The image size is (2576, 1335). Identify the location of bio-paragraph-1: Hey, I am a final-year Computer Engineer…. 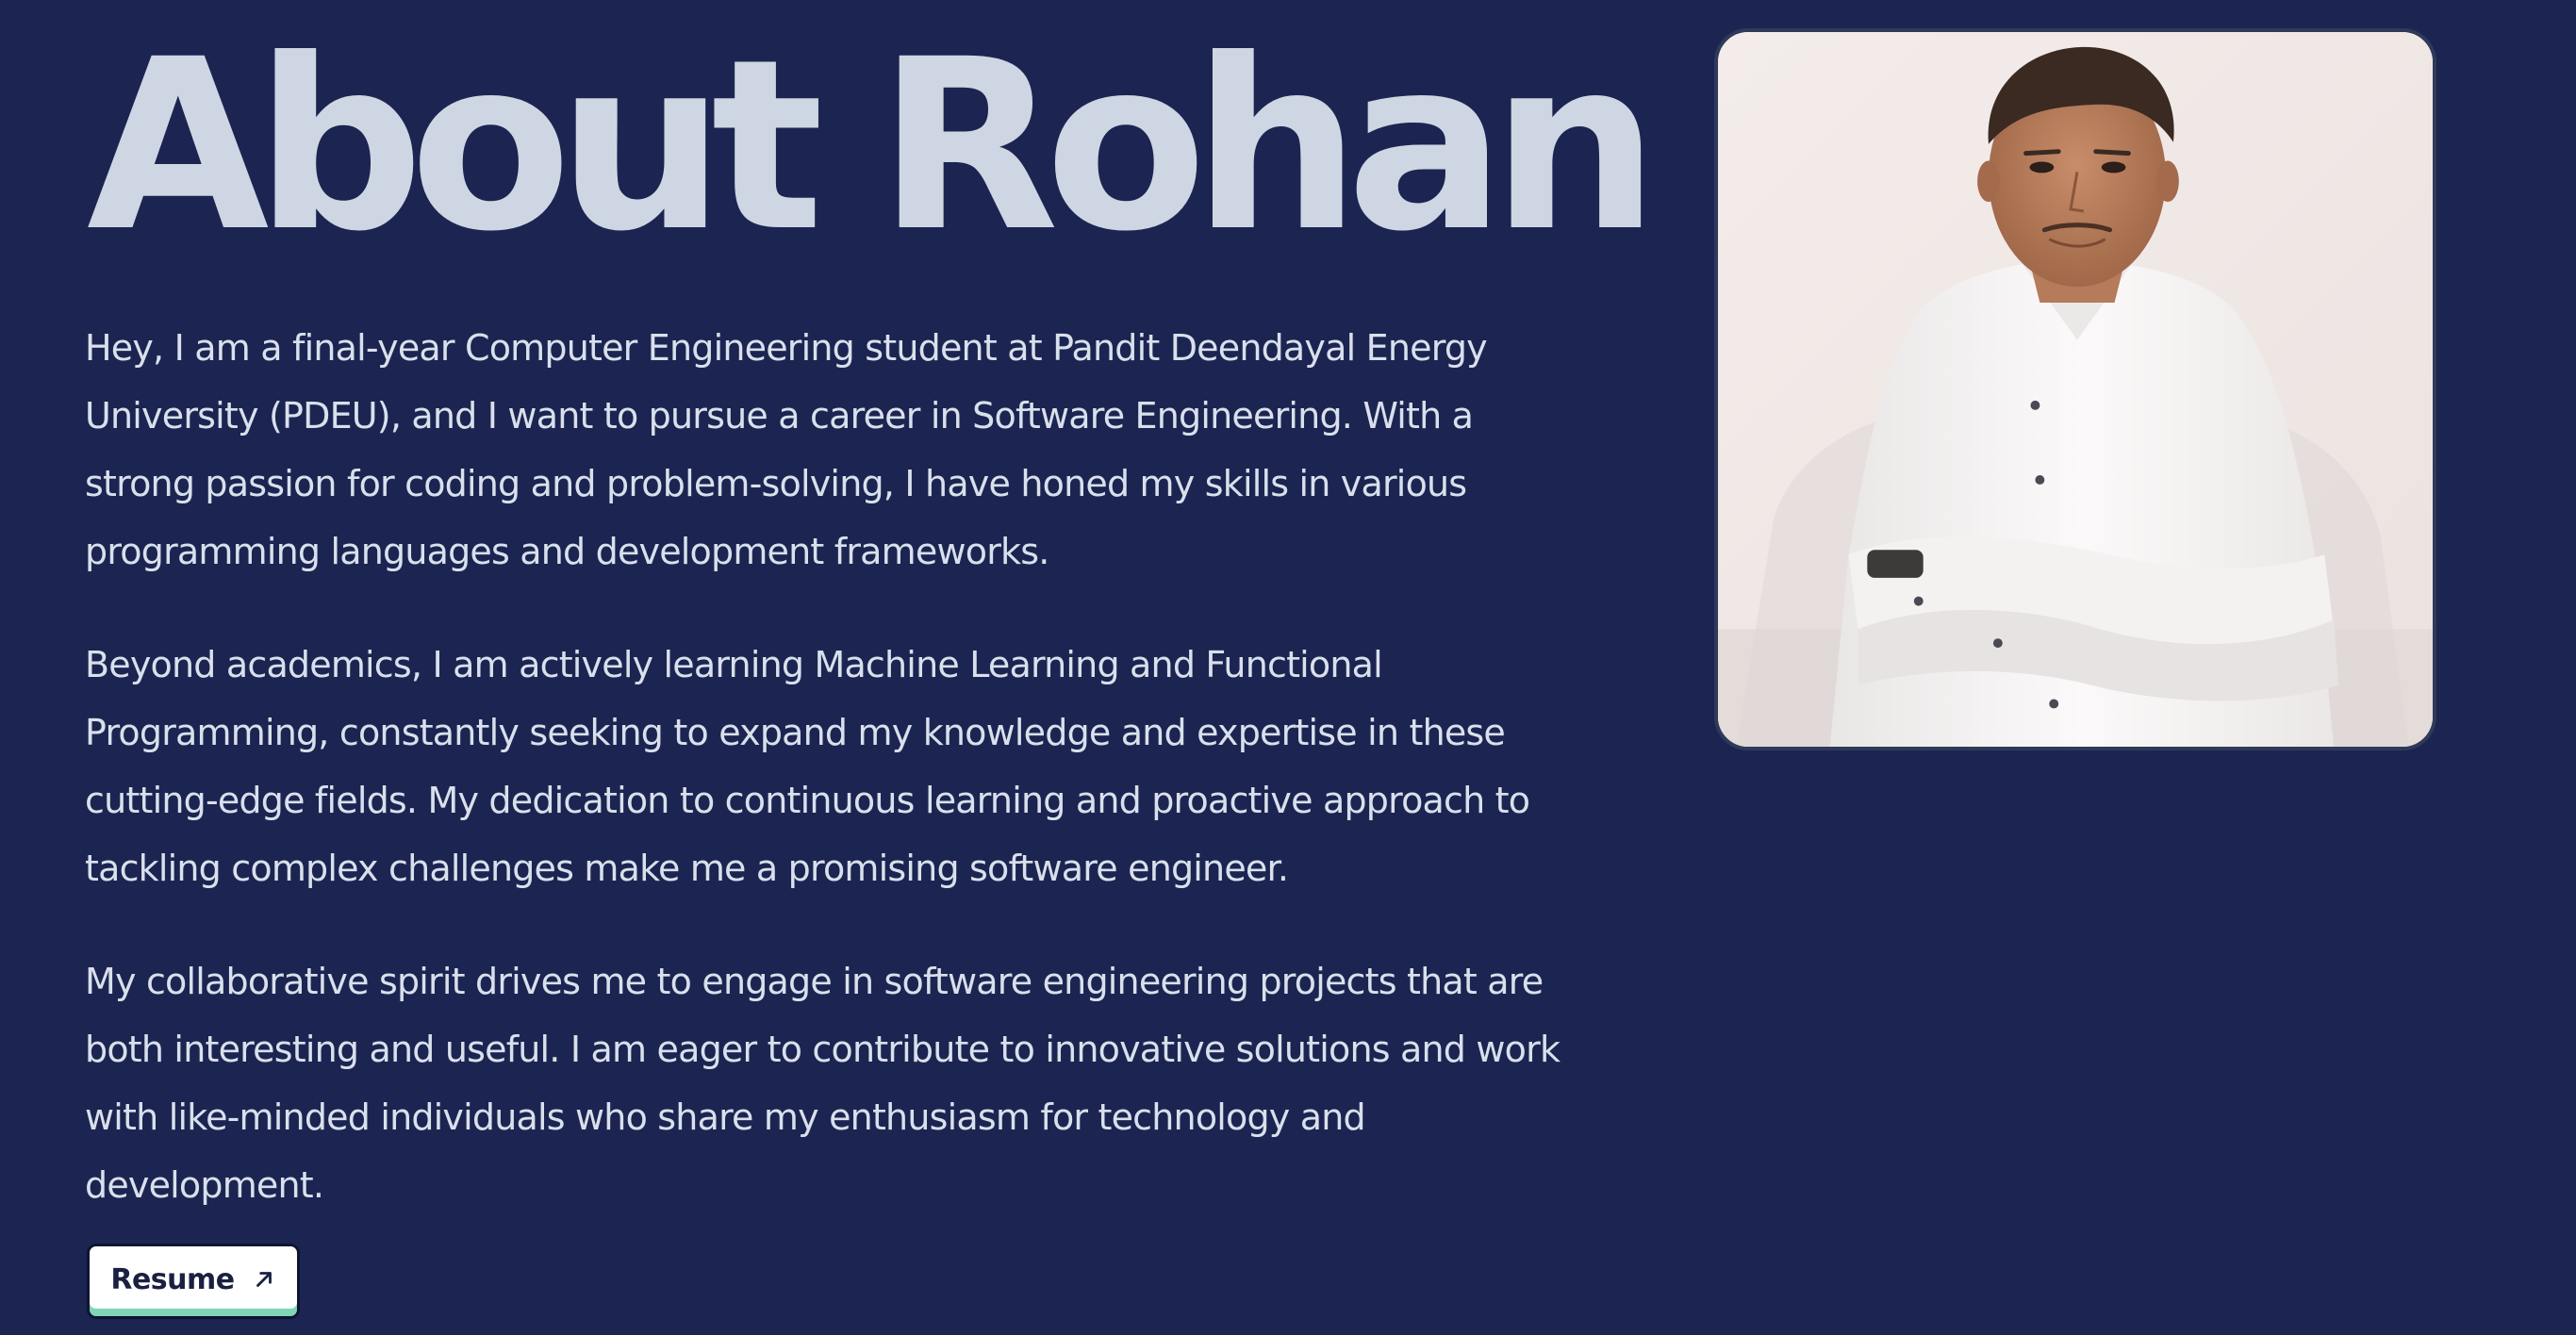
(786, 450).